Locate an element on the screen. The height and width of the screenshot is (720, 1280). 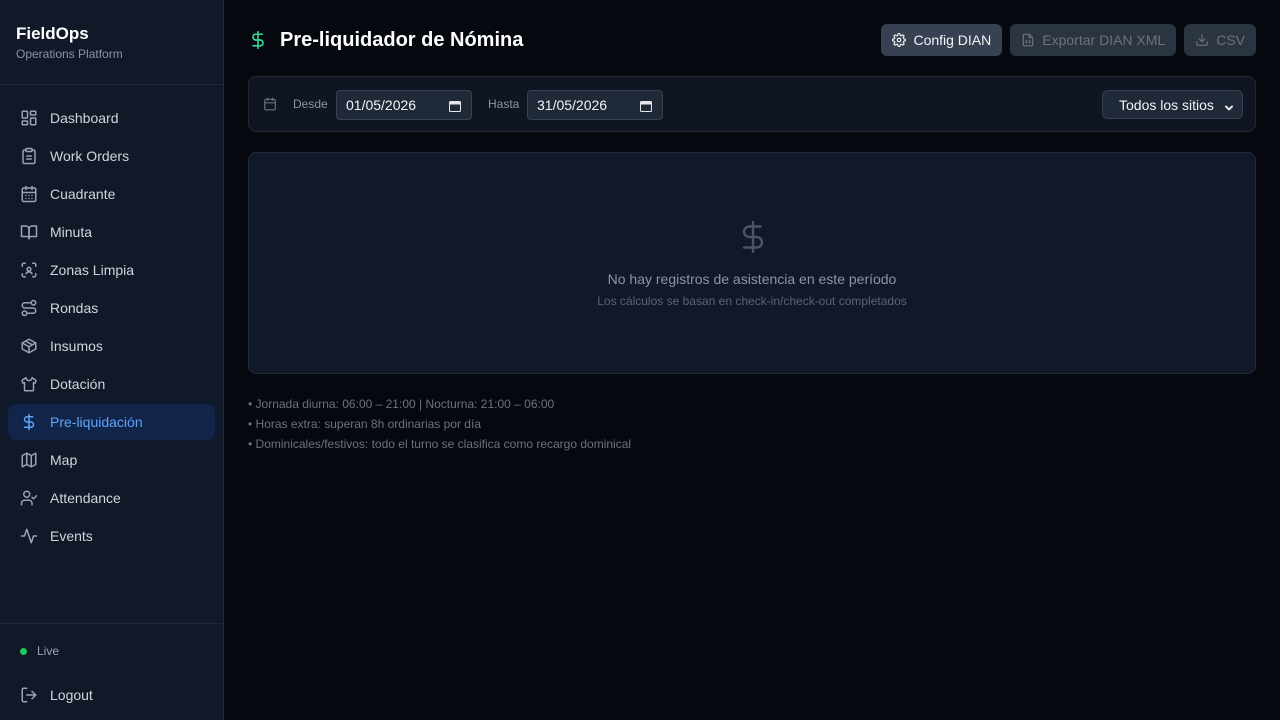
sidebar-item-insumos: Insumos is located at coordinates (111, 346).